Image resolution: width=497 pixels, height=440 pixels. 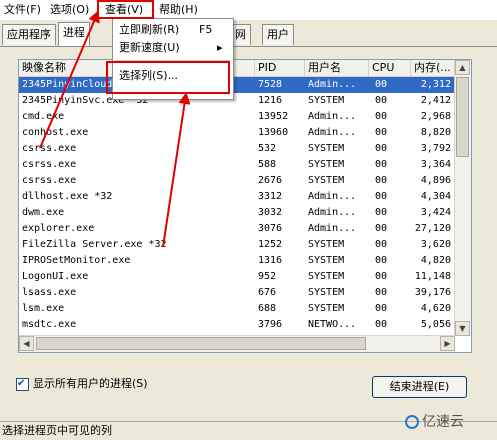 I want to click on annotation-arrow-to-select-columns, so click(x=176, y=170).